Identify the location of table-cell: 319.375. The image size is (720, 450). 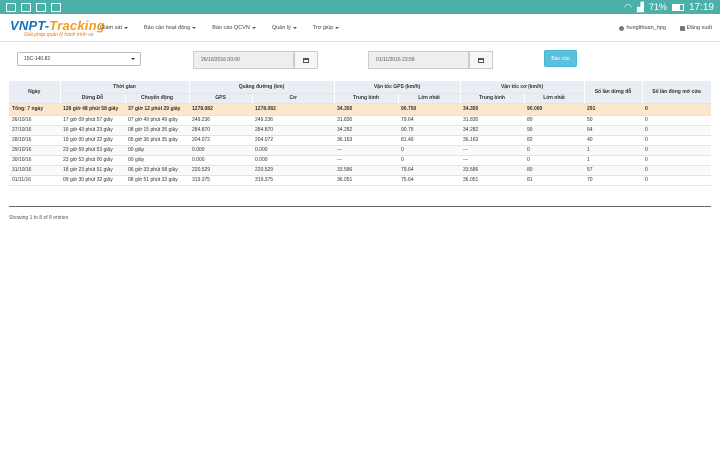
(293, 180).